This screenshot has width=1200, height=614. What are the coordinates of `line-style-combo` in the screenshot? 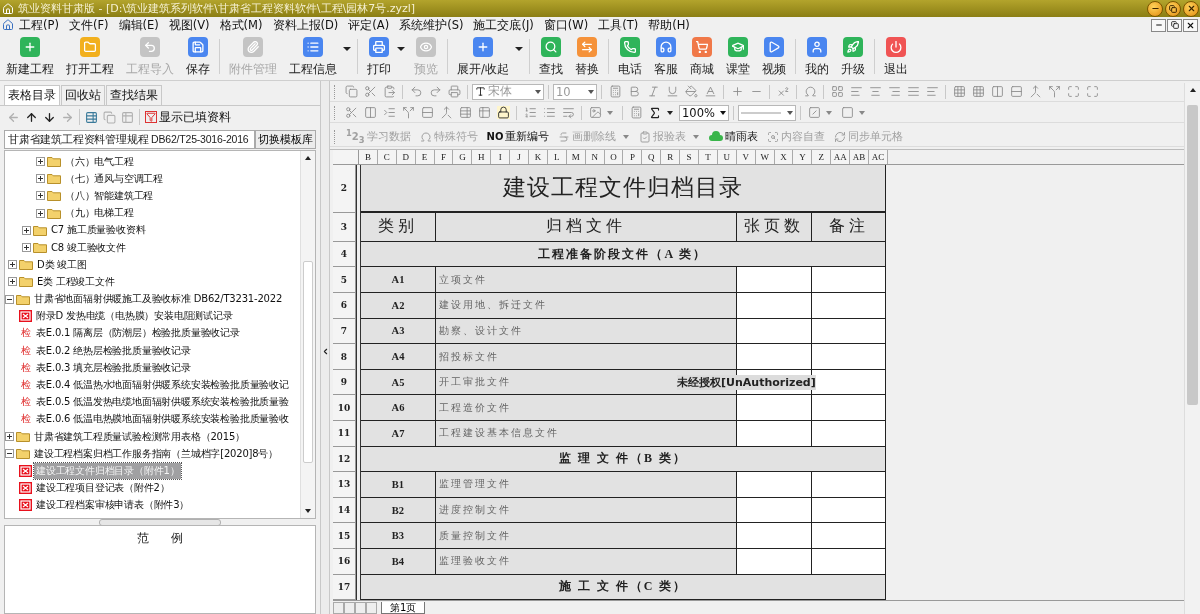 It's located at (767, 112).